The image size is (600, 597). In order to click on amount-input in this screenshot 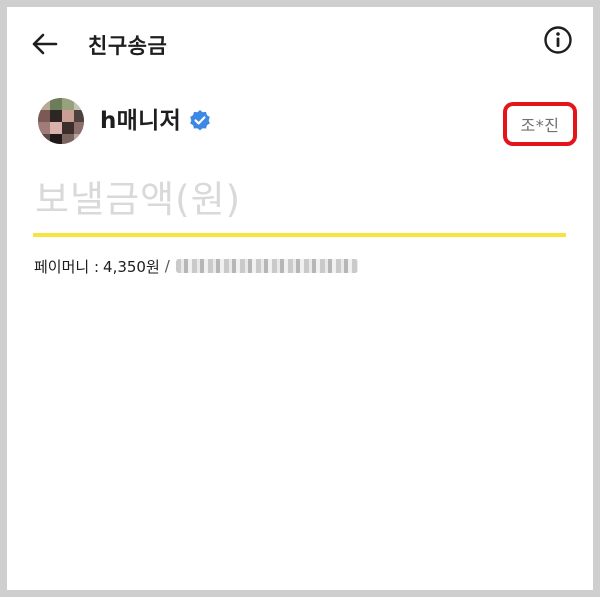, I will do `click(300, 199)`.